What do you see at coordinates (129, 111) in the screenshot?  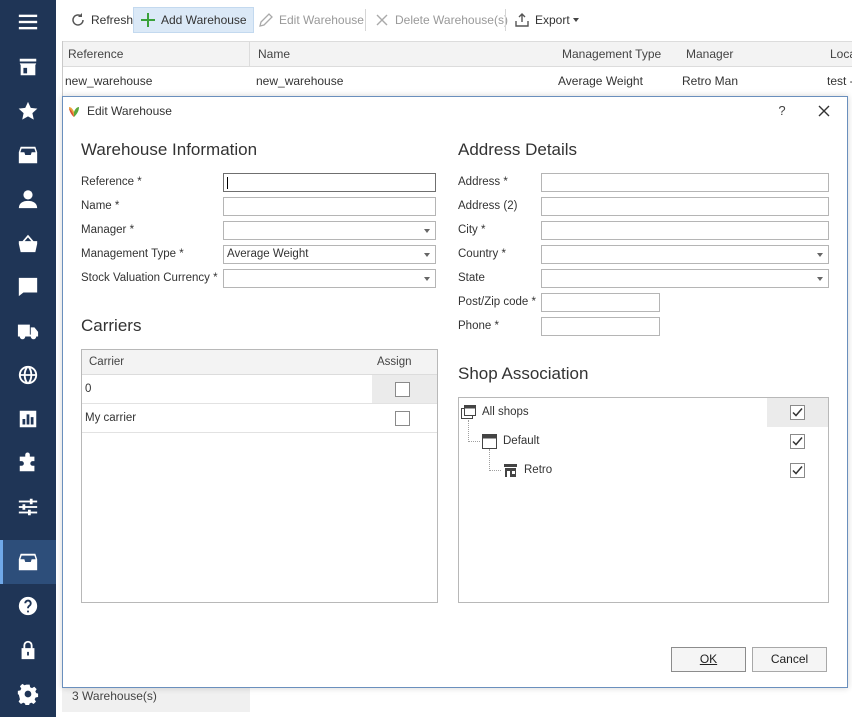 I see `dialog-title: Edit Warehouse` at bounding box center [129, 111].